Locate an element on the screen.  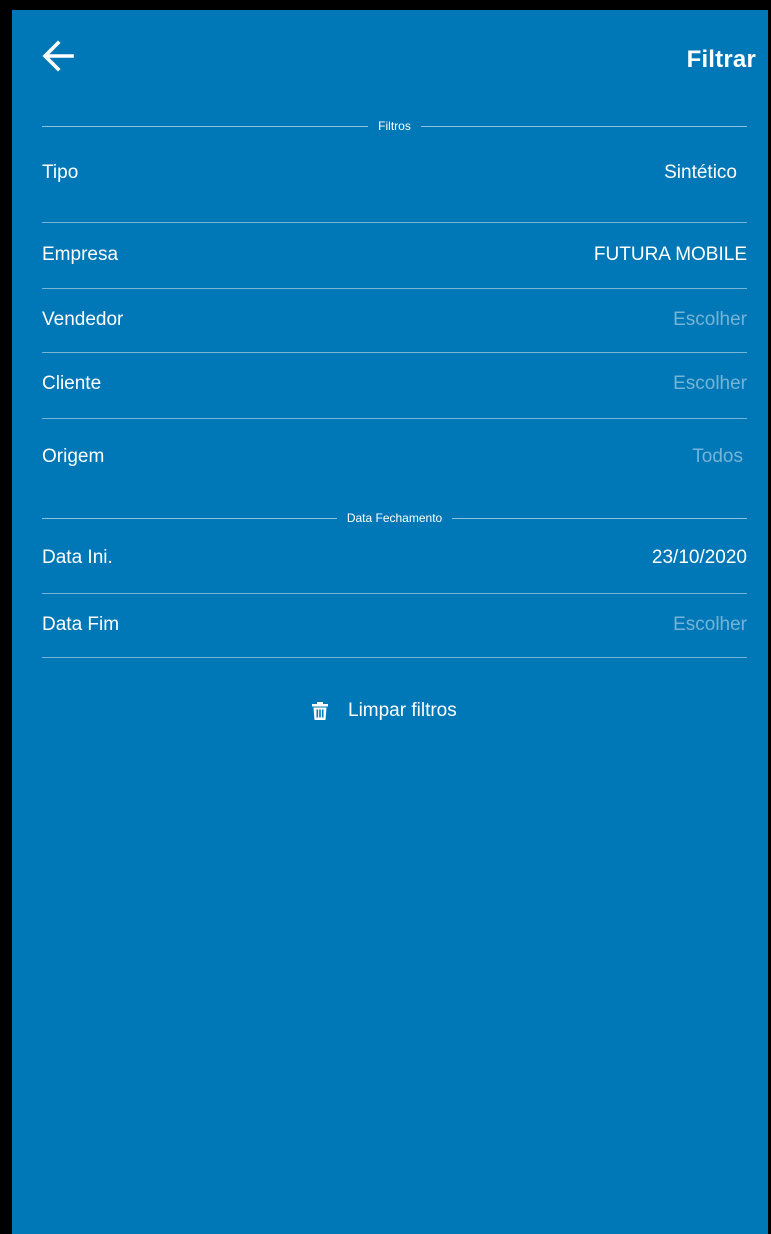
section-data-fechamento-label: Data Fechamento is located at coordinates (394, 518).